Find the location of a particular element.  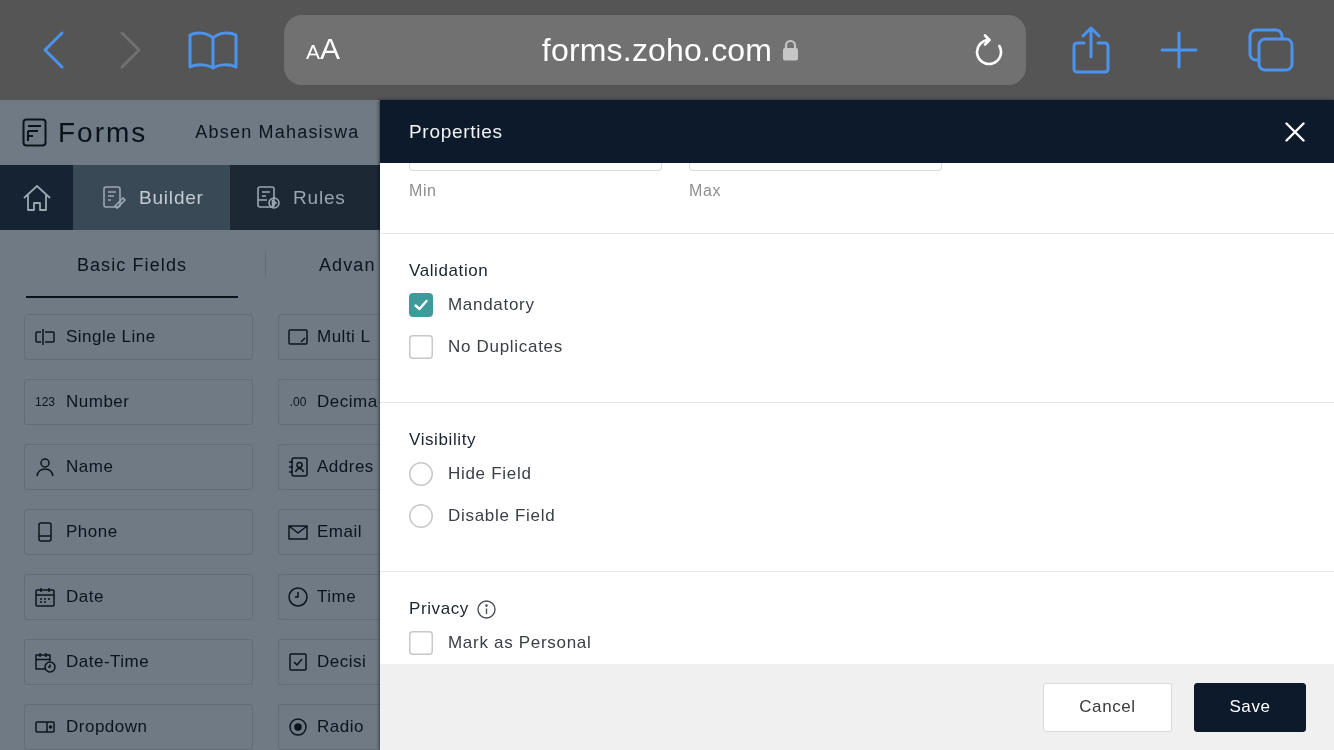

address-bar: AA forms.zoho.com is located at coordinates (655, 50).